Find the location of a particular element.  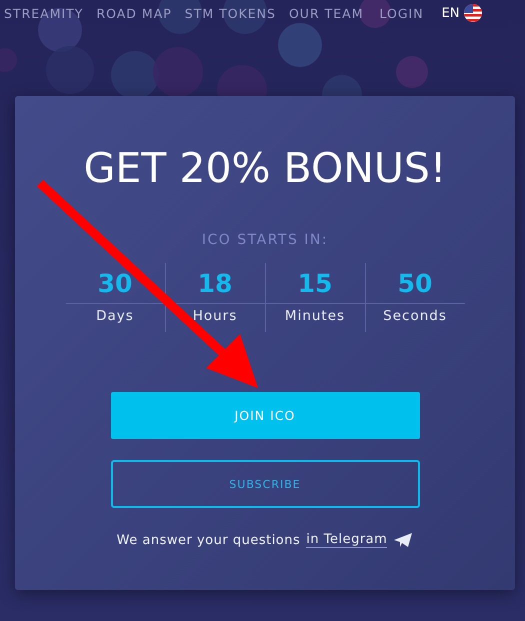

countdown-unit: Seconds is located at coordinates (415, 316).